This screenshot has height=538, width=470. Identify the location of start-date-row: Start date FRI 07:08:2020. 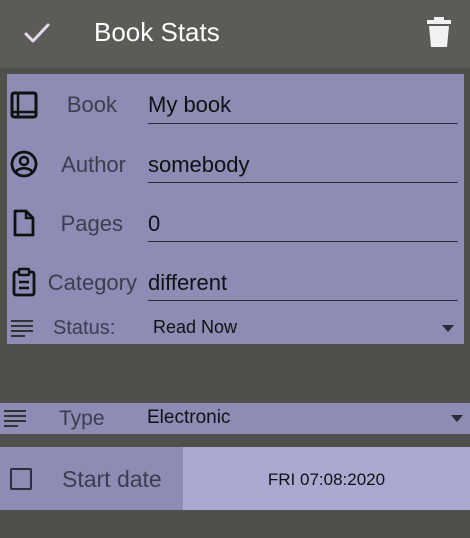
(235, 478).